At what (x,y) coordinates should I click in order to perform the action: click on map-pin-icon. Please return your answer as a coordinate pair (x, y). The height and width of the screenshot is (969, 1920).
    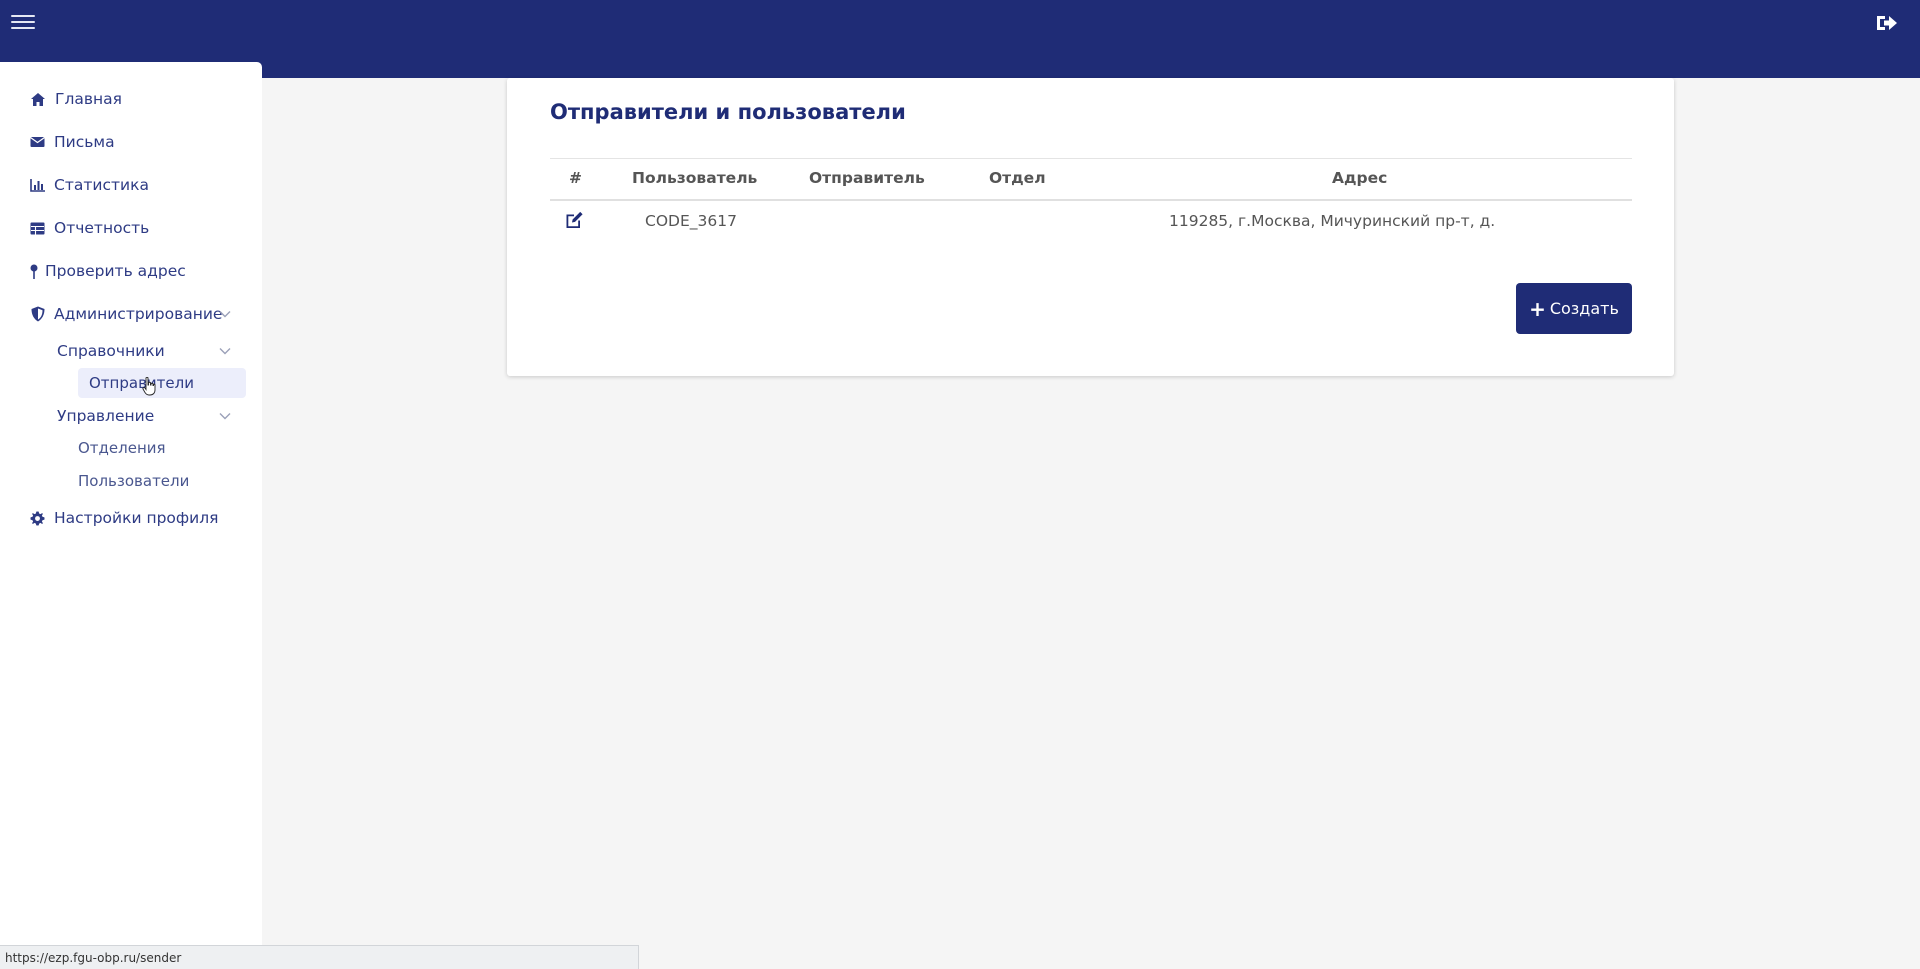
    Looking at the image, I should click on (34, 271).